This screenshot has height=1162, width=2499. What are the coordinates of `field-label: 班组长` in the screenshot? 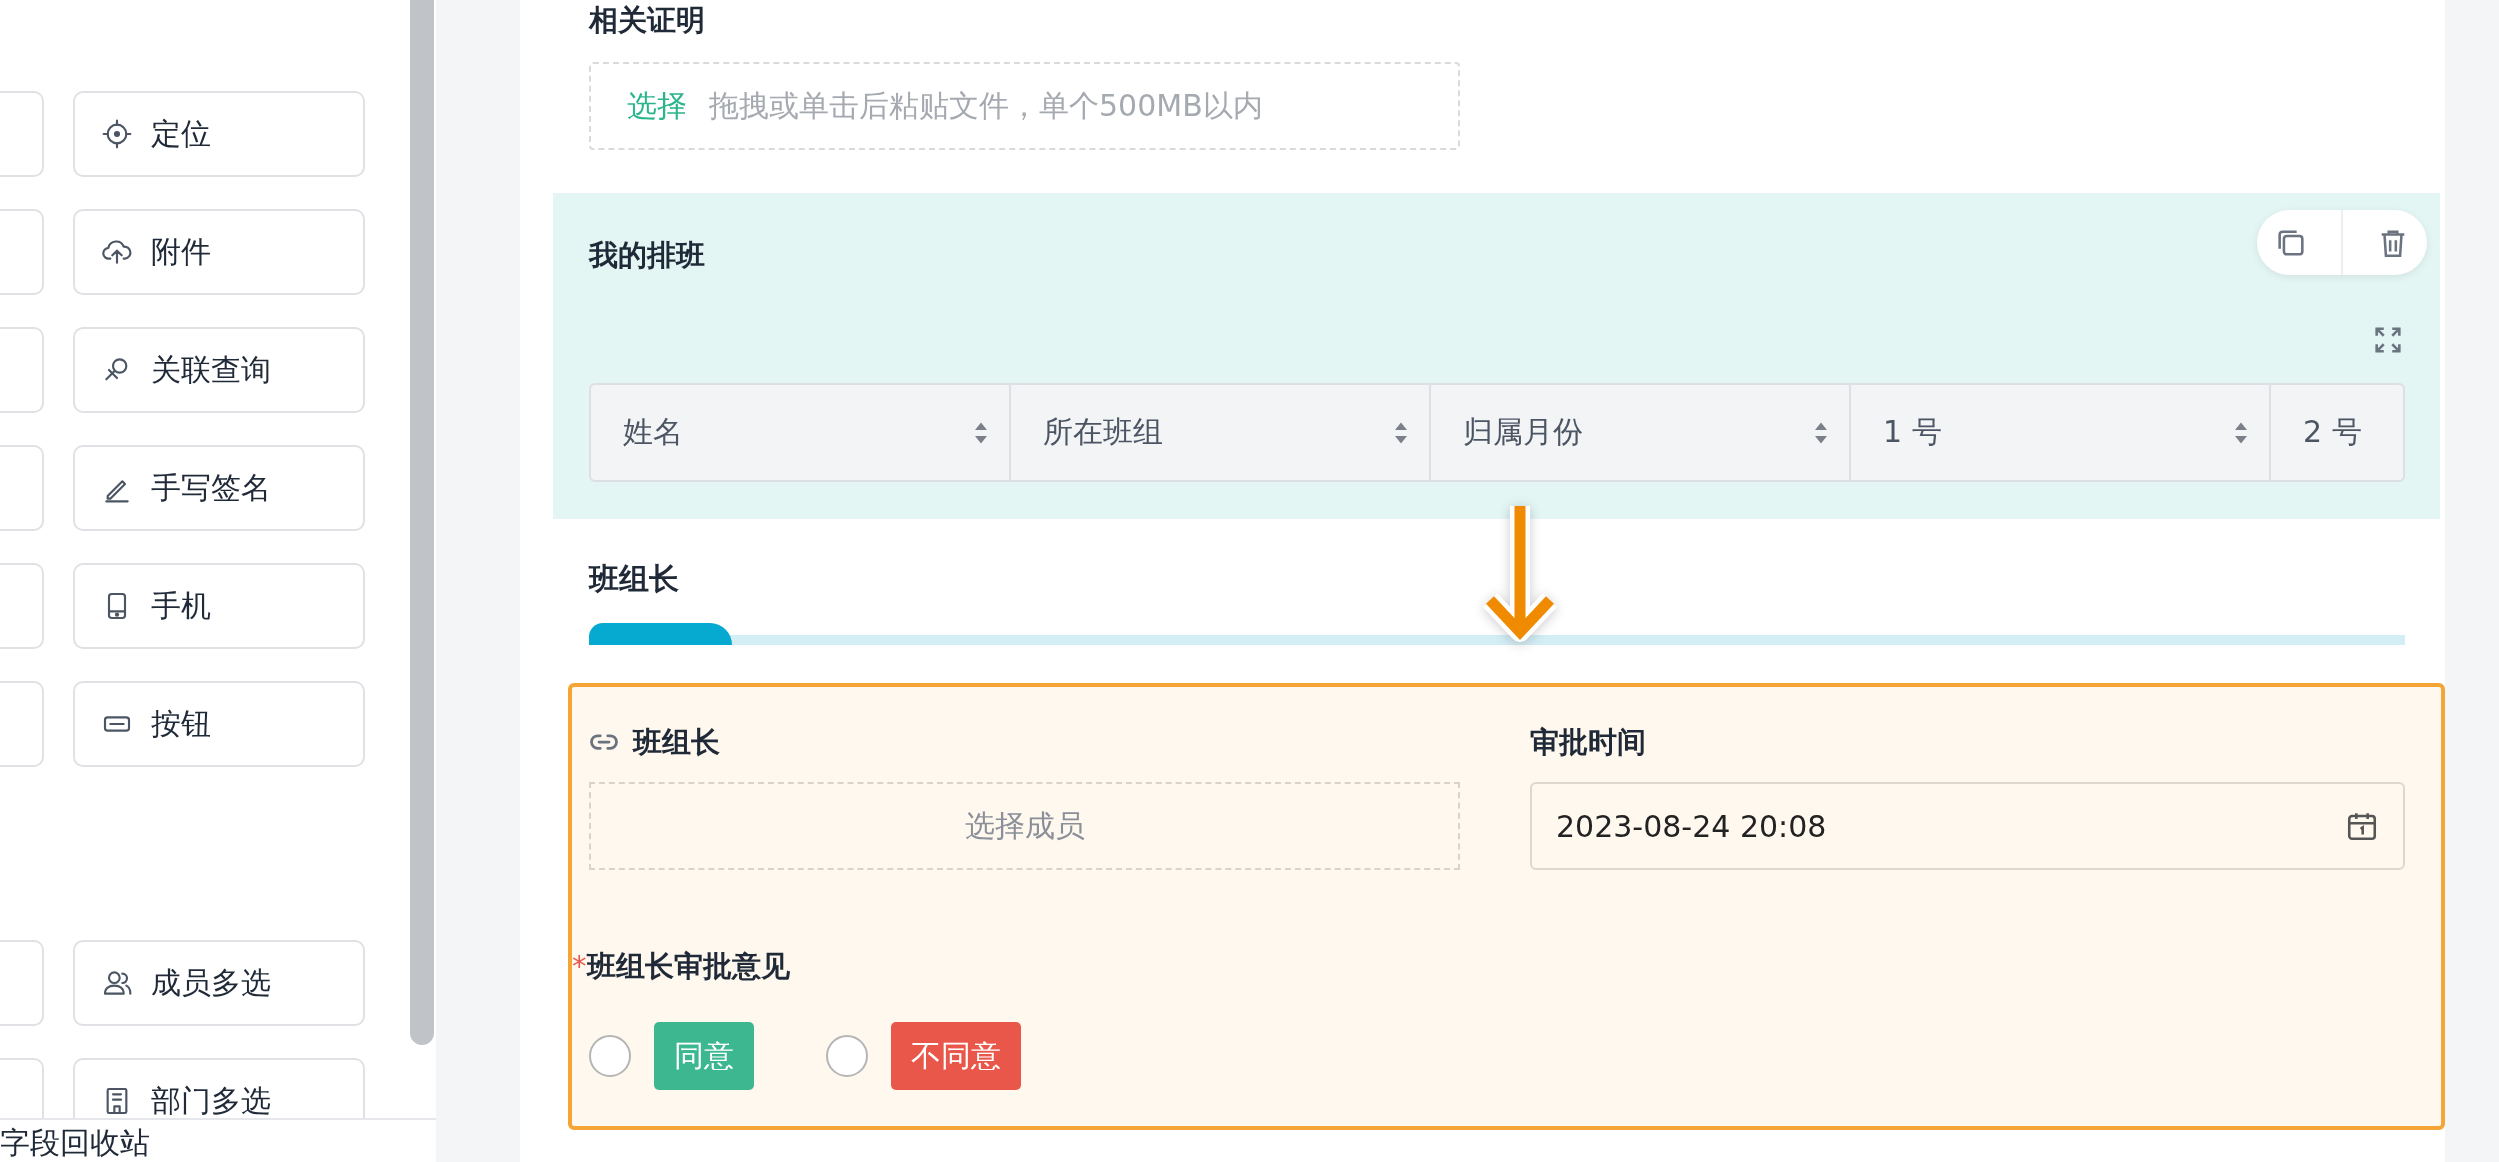 It's located at (676, 742).